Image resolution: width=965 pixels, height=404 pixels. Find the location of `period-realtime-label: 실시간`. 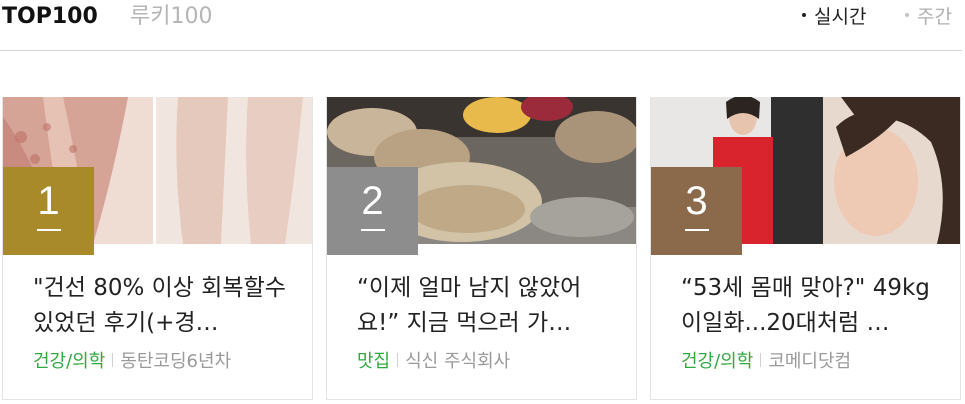

period-realtime-label: 실시간 is located at coordinates (840, 17).